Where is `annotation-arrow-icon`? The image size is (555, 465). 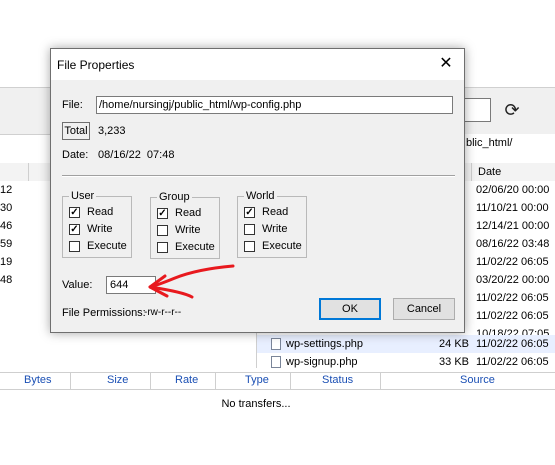 annotation-arrow-icon is located at coordinates (191, 281).